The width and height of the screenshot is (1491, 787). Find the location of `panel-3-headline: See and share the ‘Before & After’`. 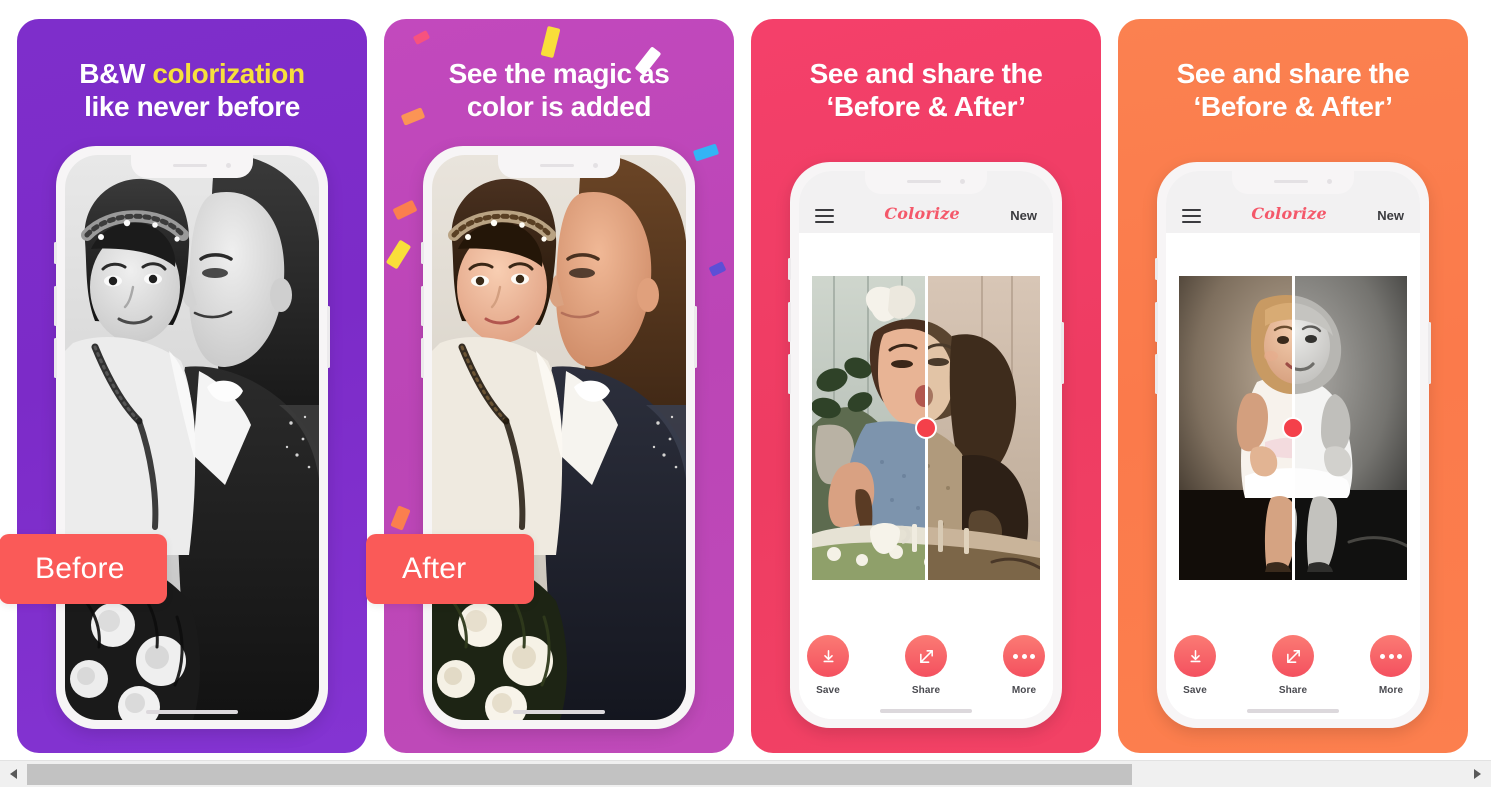

panel-3-headline: See and share the ‘Before & After’ is located at coordinates (926, 90).